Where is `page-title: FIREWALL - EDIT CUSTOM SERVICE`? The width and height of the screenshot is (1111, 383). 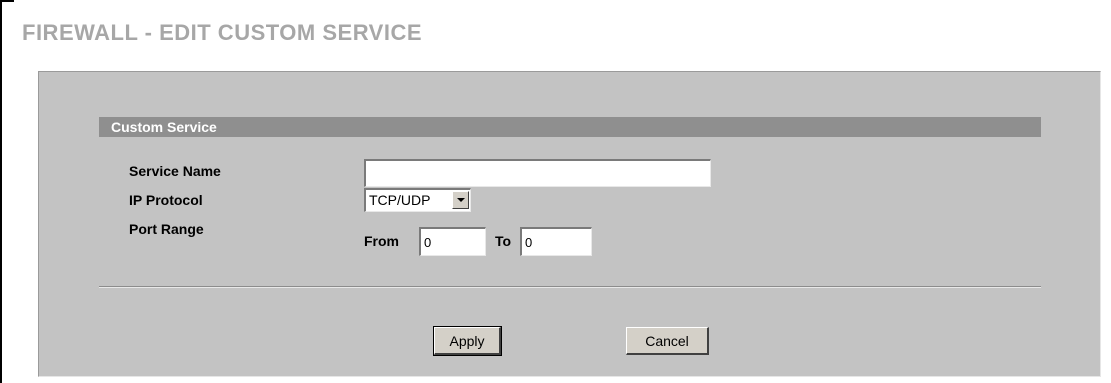 page-title: FIREWALL - EDIT CUSTOM SERVICE is located at coordinates (222, 32).